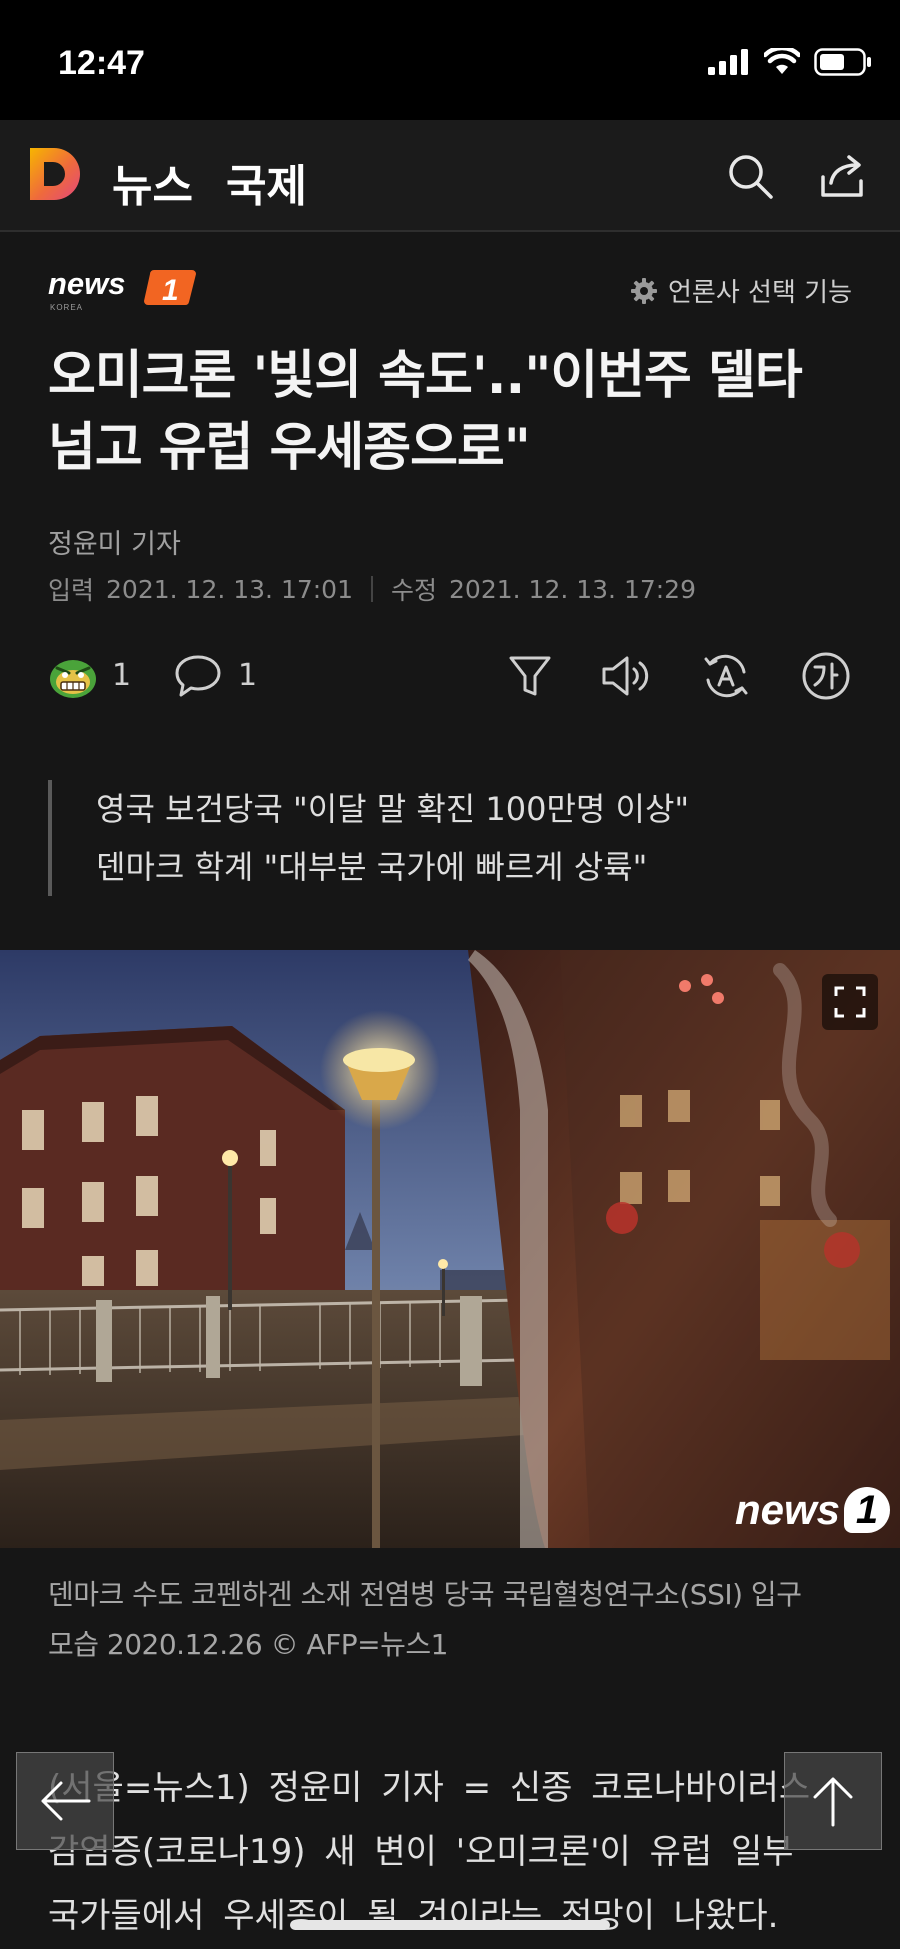 Image resolution: width=900 pixels, height=1949 pixels. I want to click on text-to-speech-button, so click(626, 676).